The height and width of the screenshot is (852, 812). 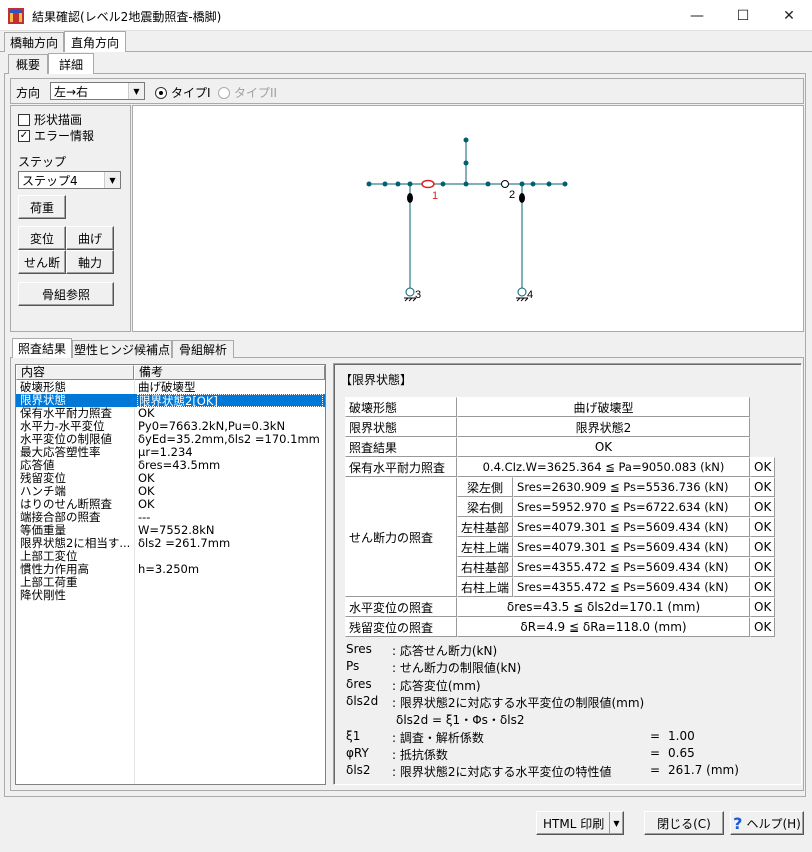 I want to click on radio-type2-circle, so click(x=224, y=92).